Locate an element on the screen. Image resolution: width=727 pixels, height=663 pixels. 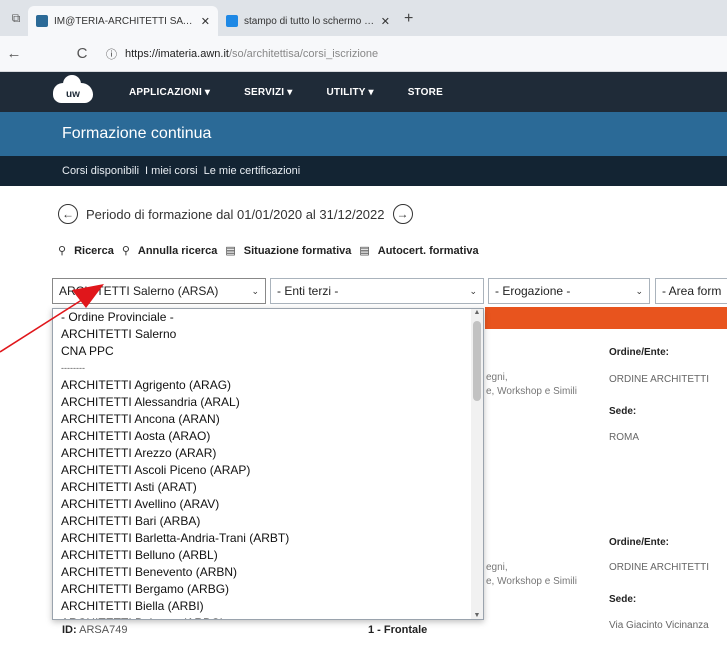
erogazione-select-value: - Erogazione - is located at coordinates (533, 291).